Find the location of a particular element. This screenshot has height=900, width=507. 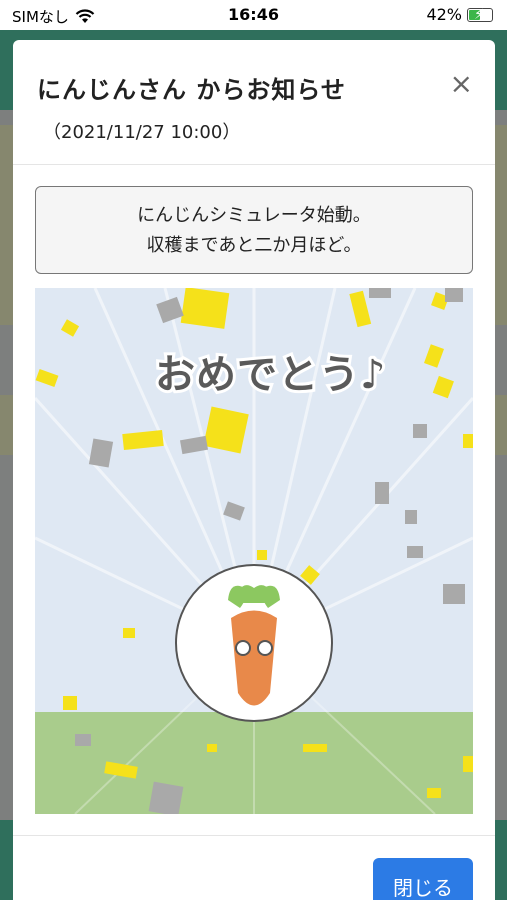

battery-percent: 42% is located at coordinates (444, 14).